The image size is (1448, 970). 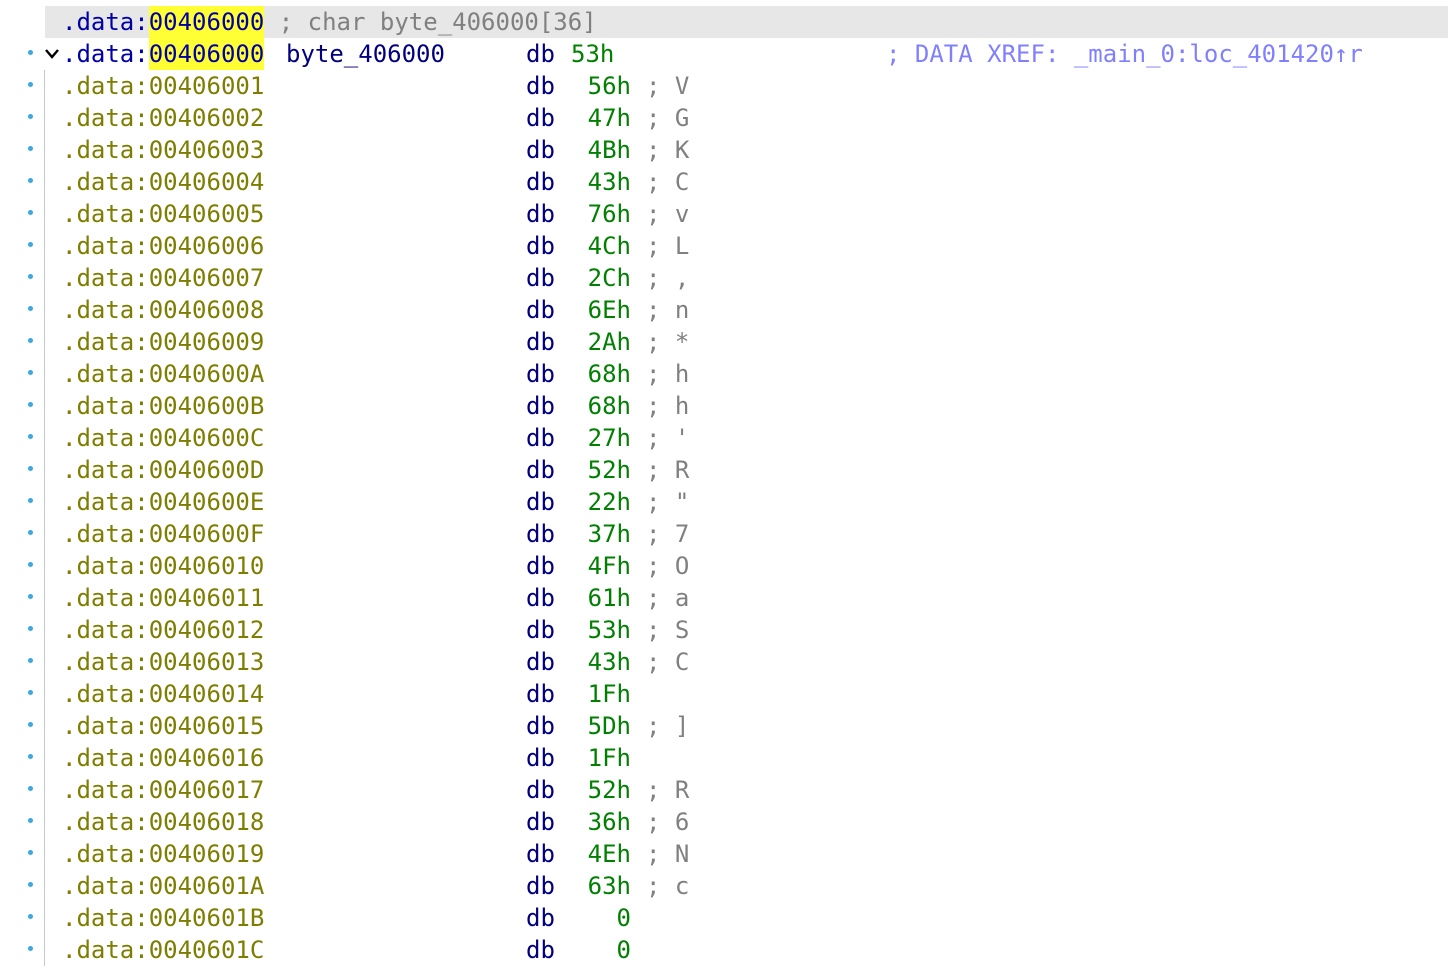 What do you see at coordinates (163, 406) in the screenshot?
I see `address-cell: .data:0040600B` at bounding box center [163, 406].